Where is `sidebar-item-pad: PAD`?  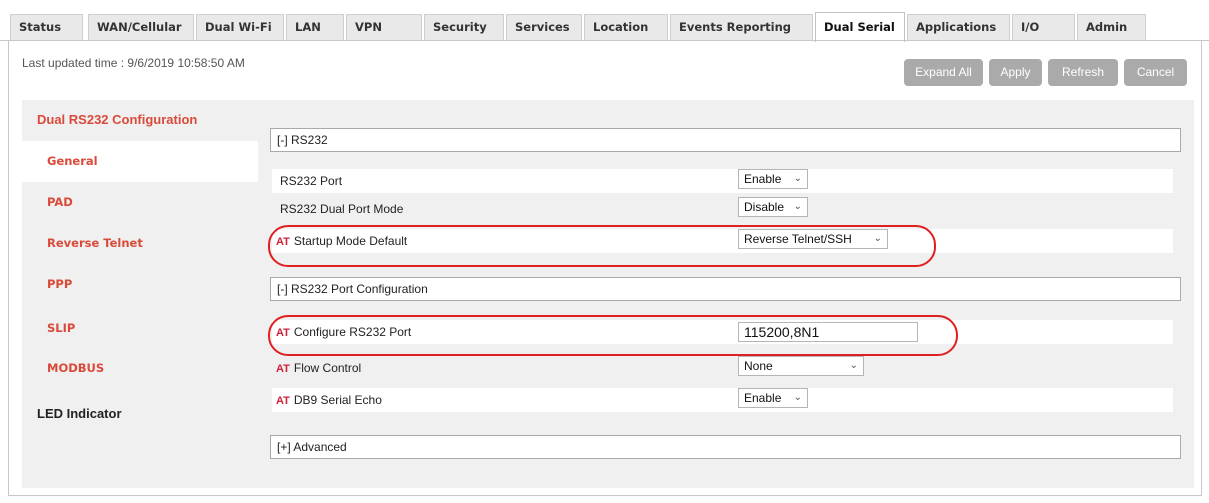
sidebar-item-pad: PAD is located at coordinates (140, 202).